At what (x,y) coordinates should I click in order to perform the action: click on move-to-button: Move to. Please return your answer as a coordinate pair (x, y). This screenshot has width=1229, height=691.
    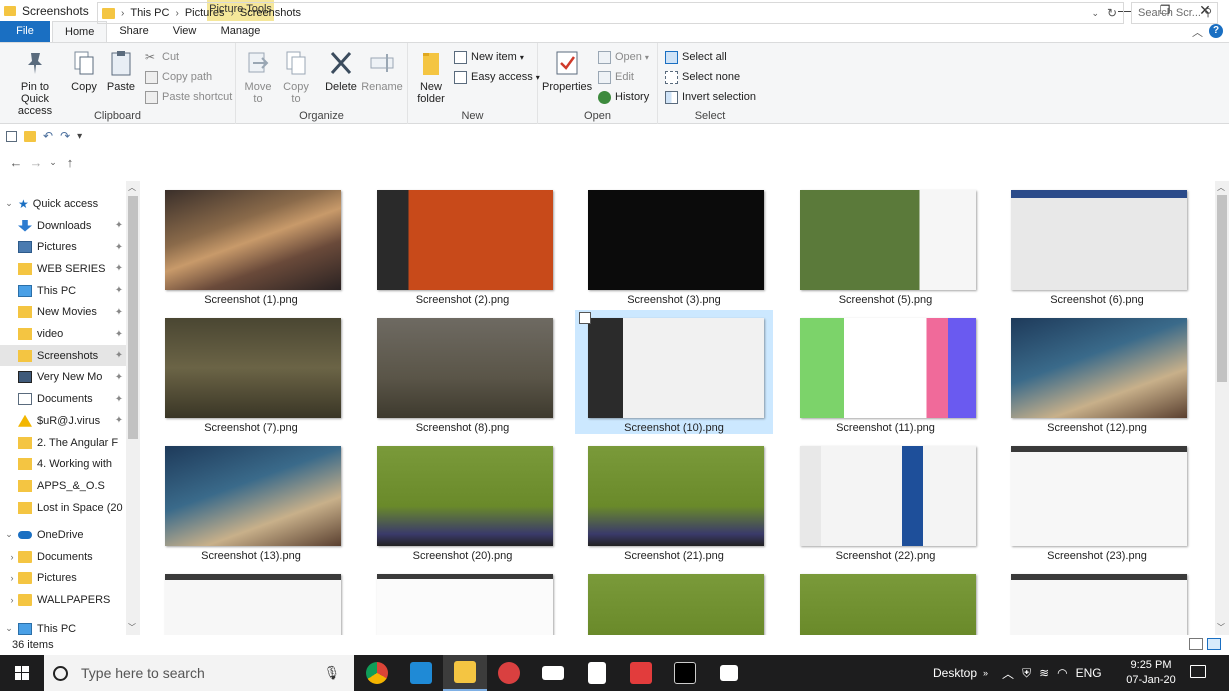
    Looking at the image, I should click on (258, 76).